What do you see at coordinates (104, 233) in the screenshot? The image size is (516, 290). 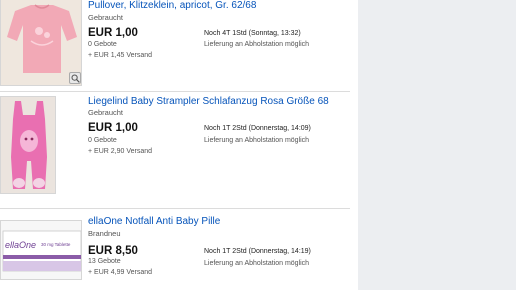 I see `item-condition: Brandneu` at bounding box center [104, 233].